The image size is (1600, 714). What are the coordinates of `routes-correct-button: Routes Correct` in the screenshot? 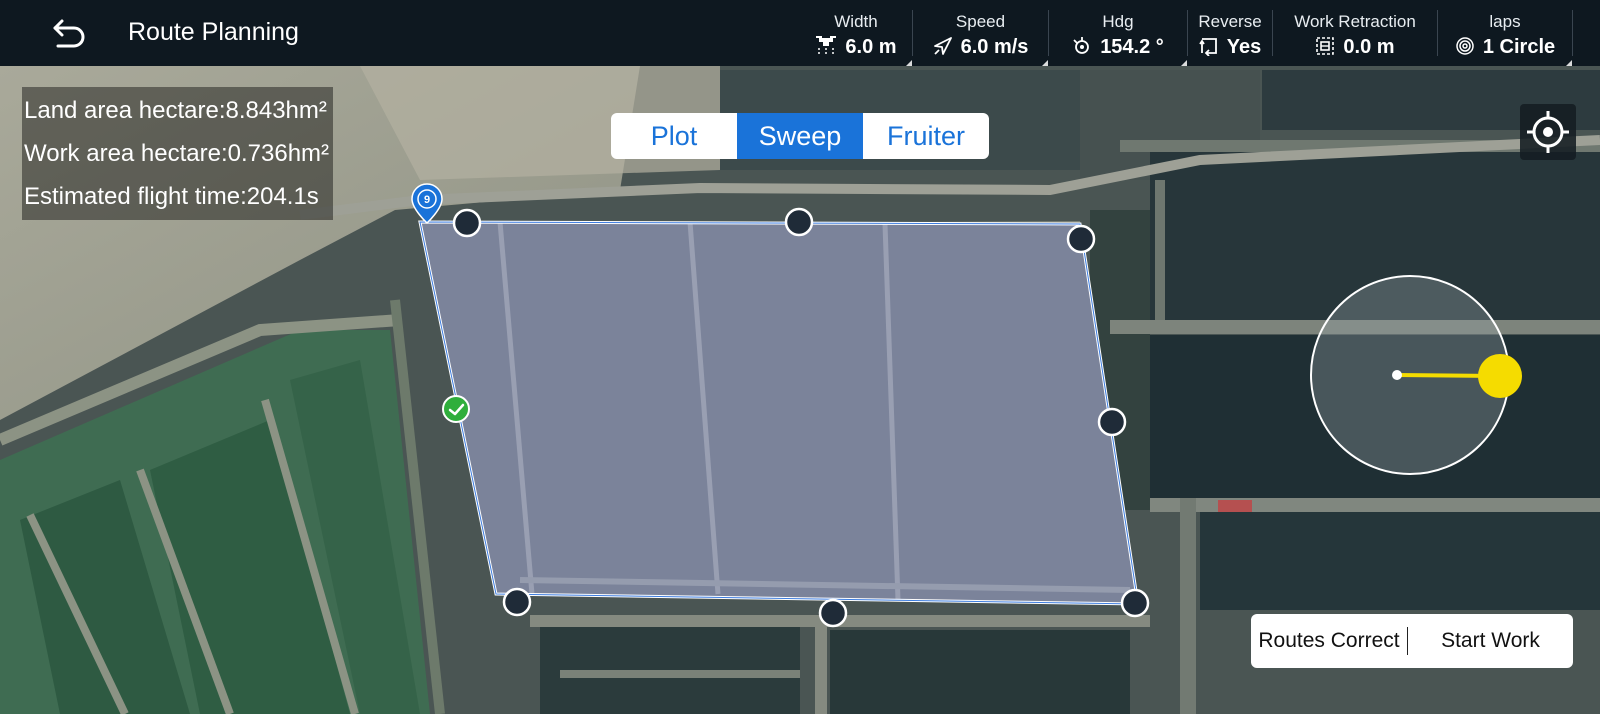 It's located at (1329, 641).